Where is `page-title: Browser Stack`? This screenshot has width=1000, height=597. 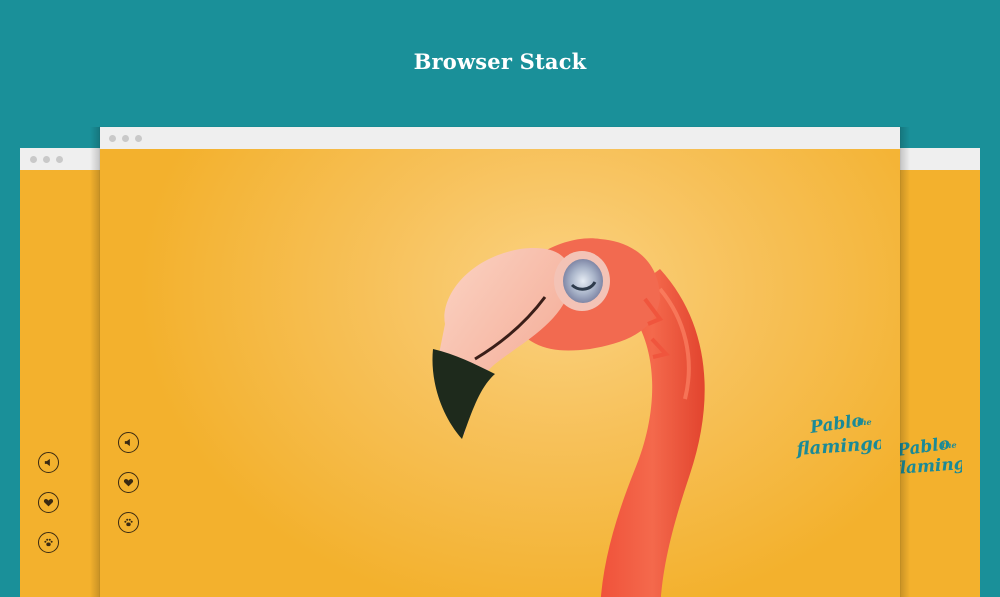 page-title: Browser Stack is located at coordinates (500, 61).